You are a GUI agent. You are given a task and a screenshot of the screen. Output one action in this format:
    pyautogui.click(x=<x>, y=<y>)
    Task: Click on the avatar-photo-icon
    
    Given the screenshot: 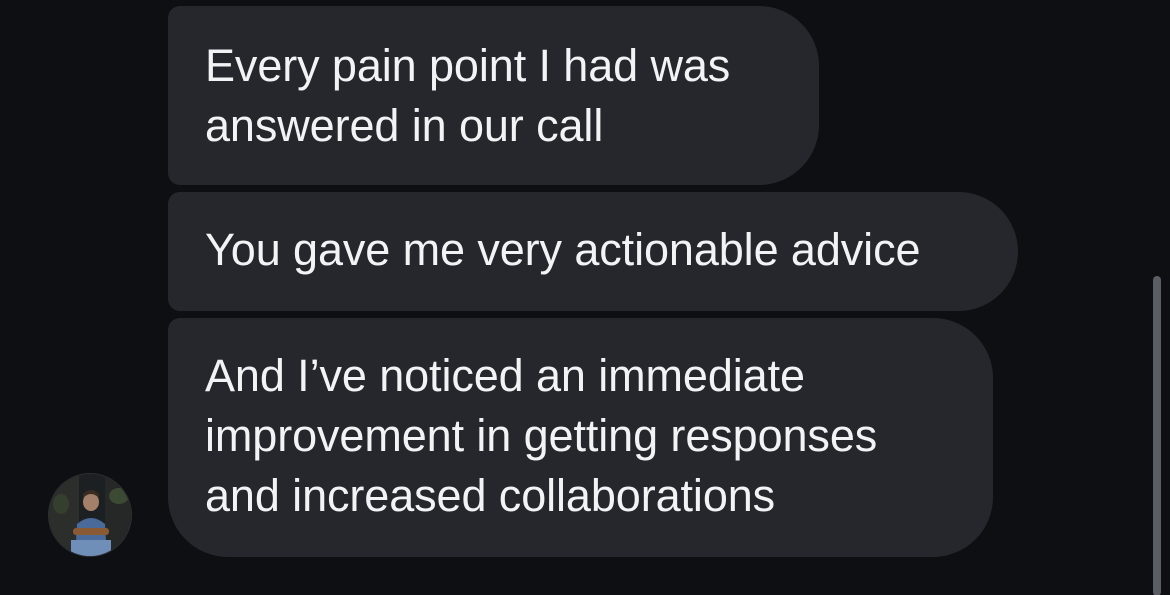 What is the action you would take?
    pyautogui.click(x=90, y=515)
    